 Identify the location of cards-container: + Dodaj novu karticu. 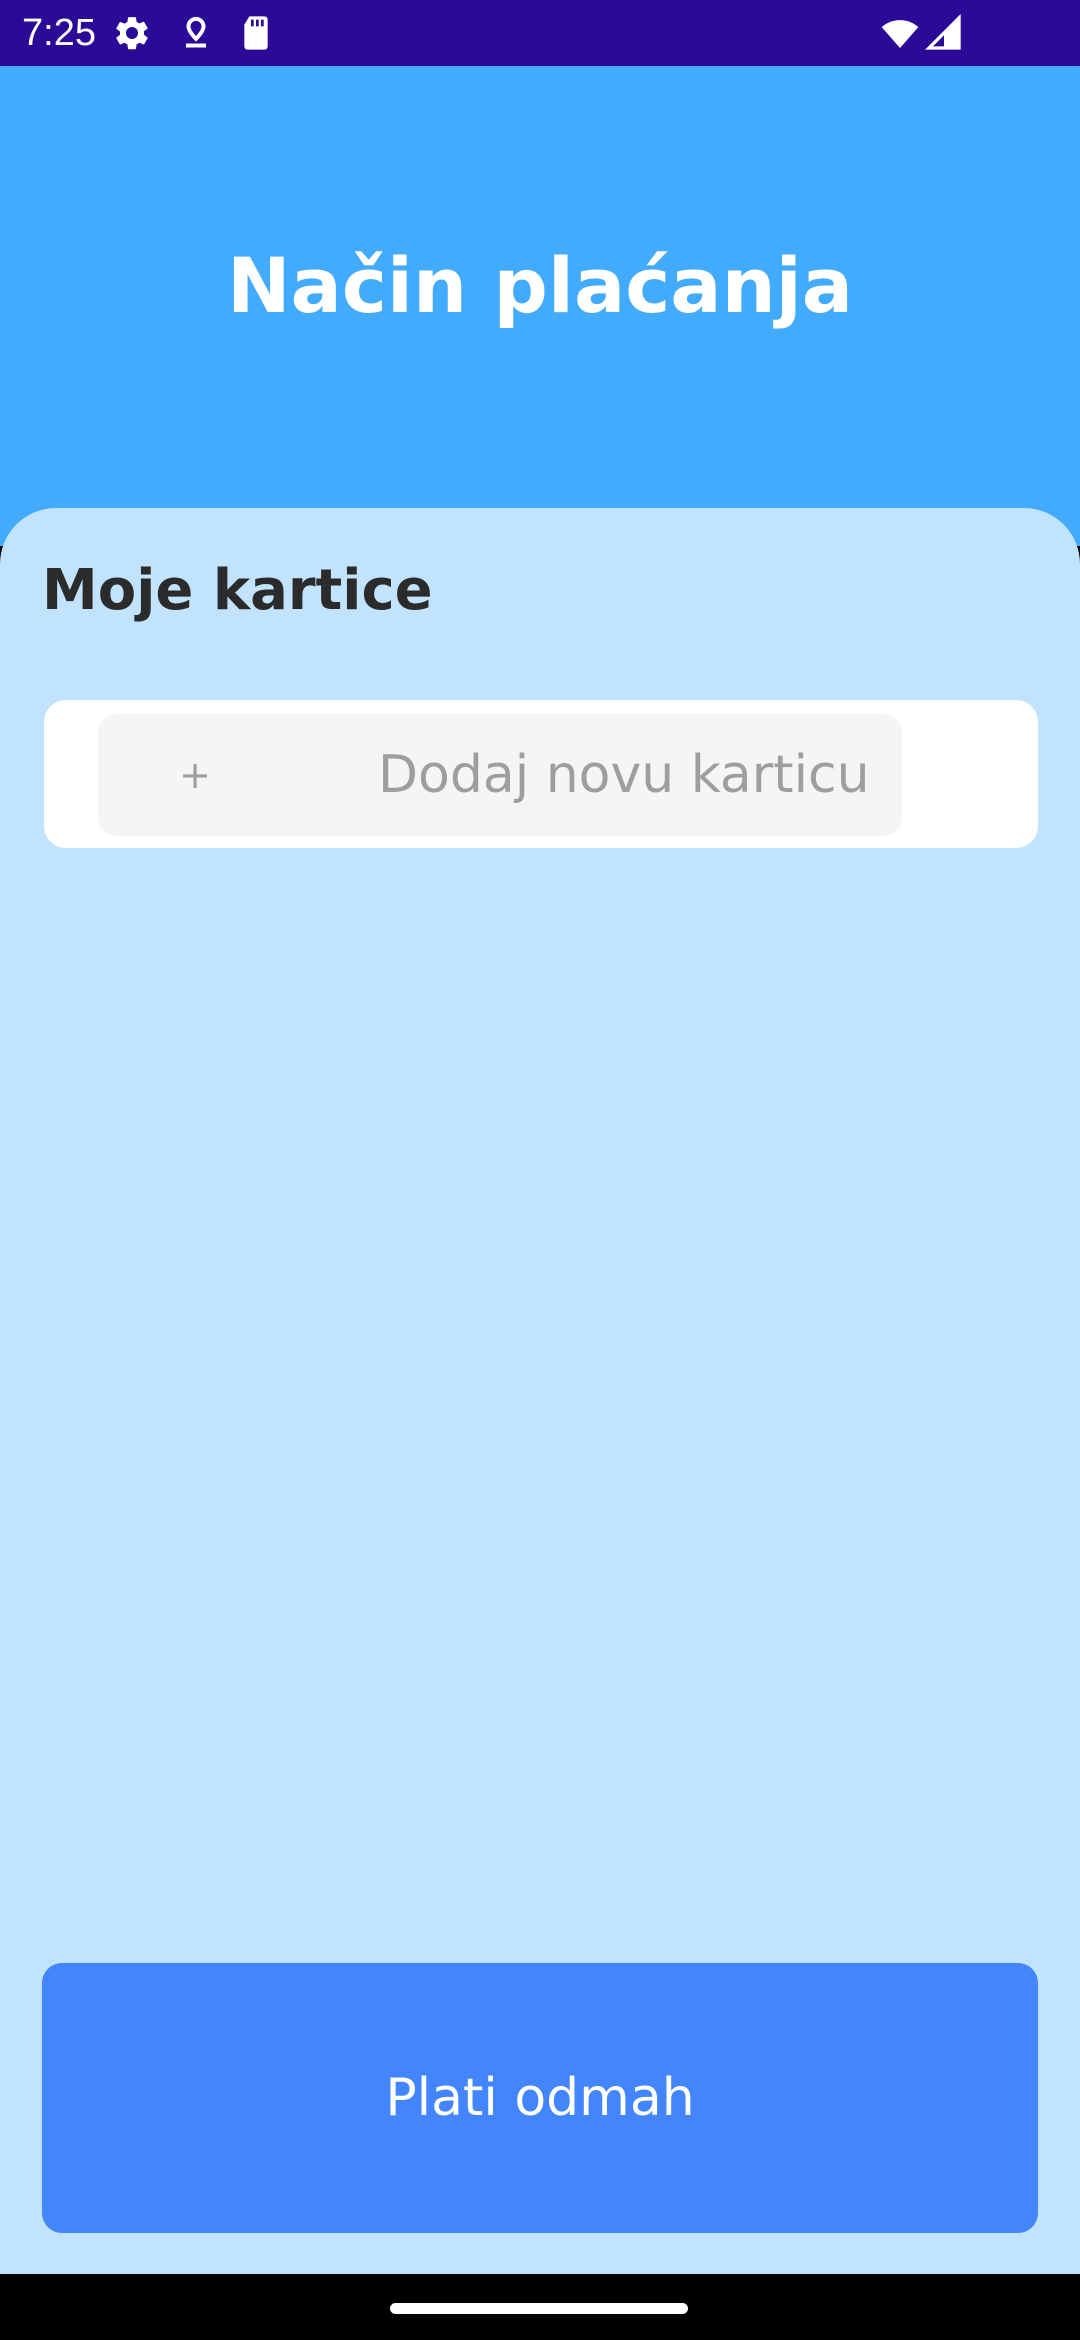
(541, 774).